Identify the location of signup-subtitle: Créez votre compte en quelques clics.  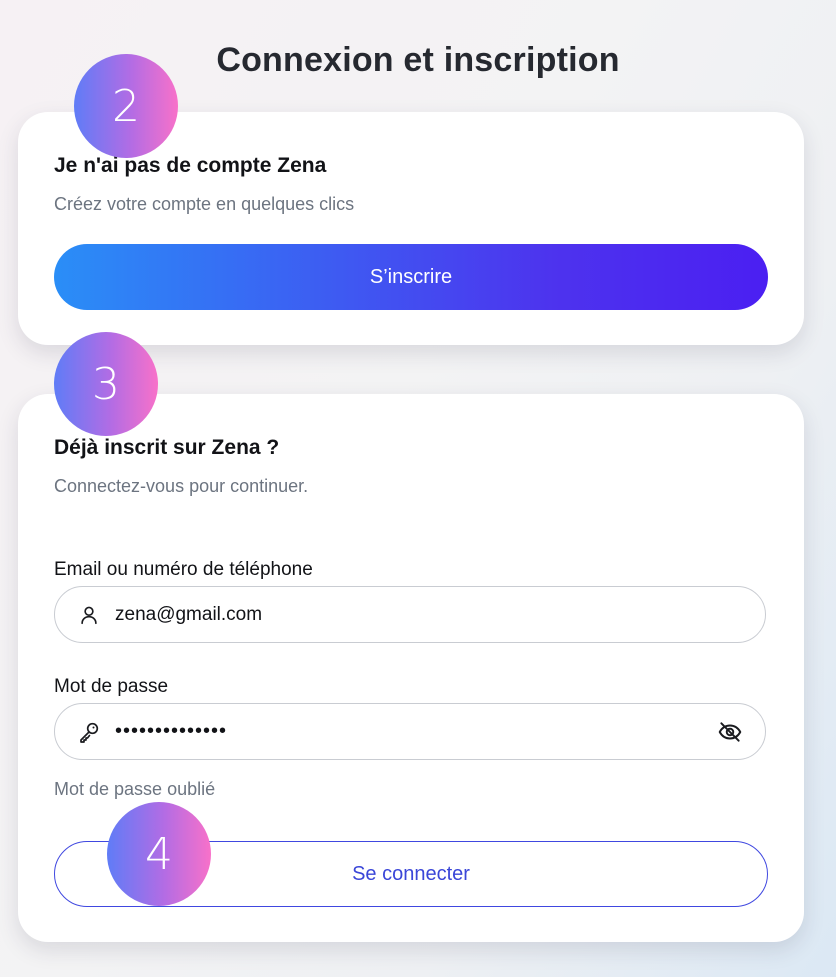
(204, 204).